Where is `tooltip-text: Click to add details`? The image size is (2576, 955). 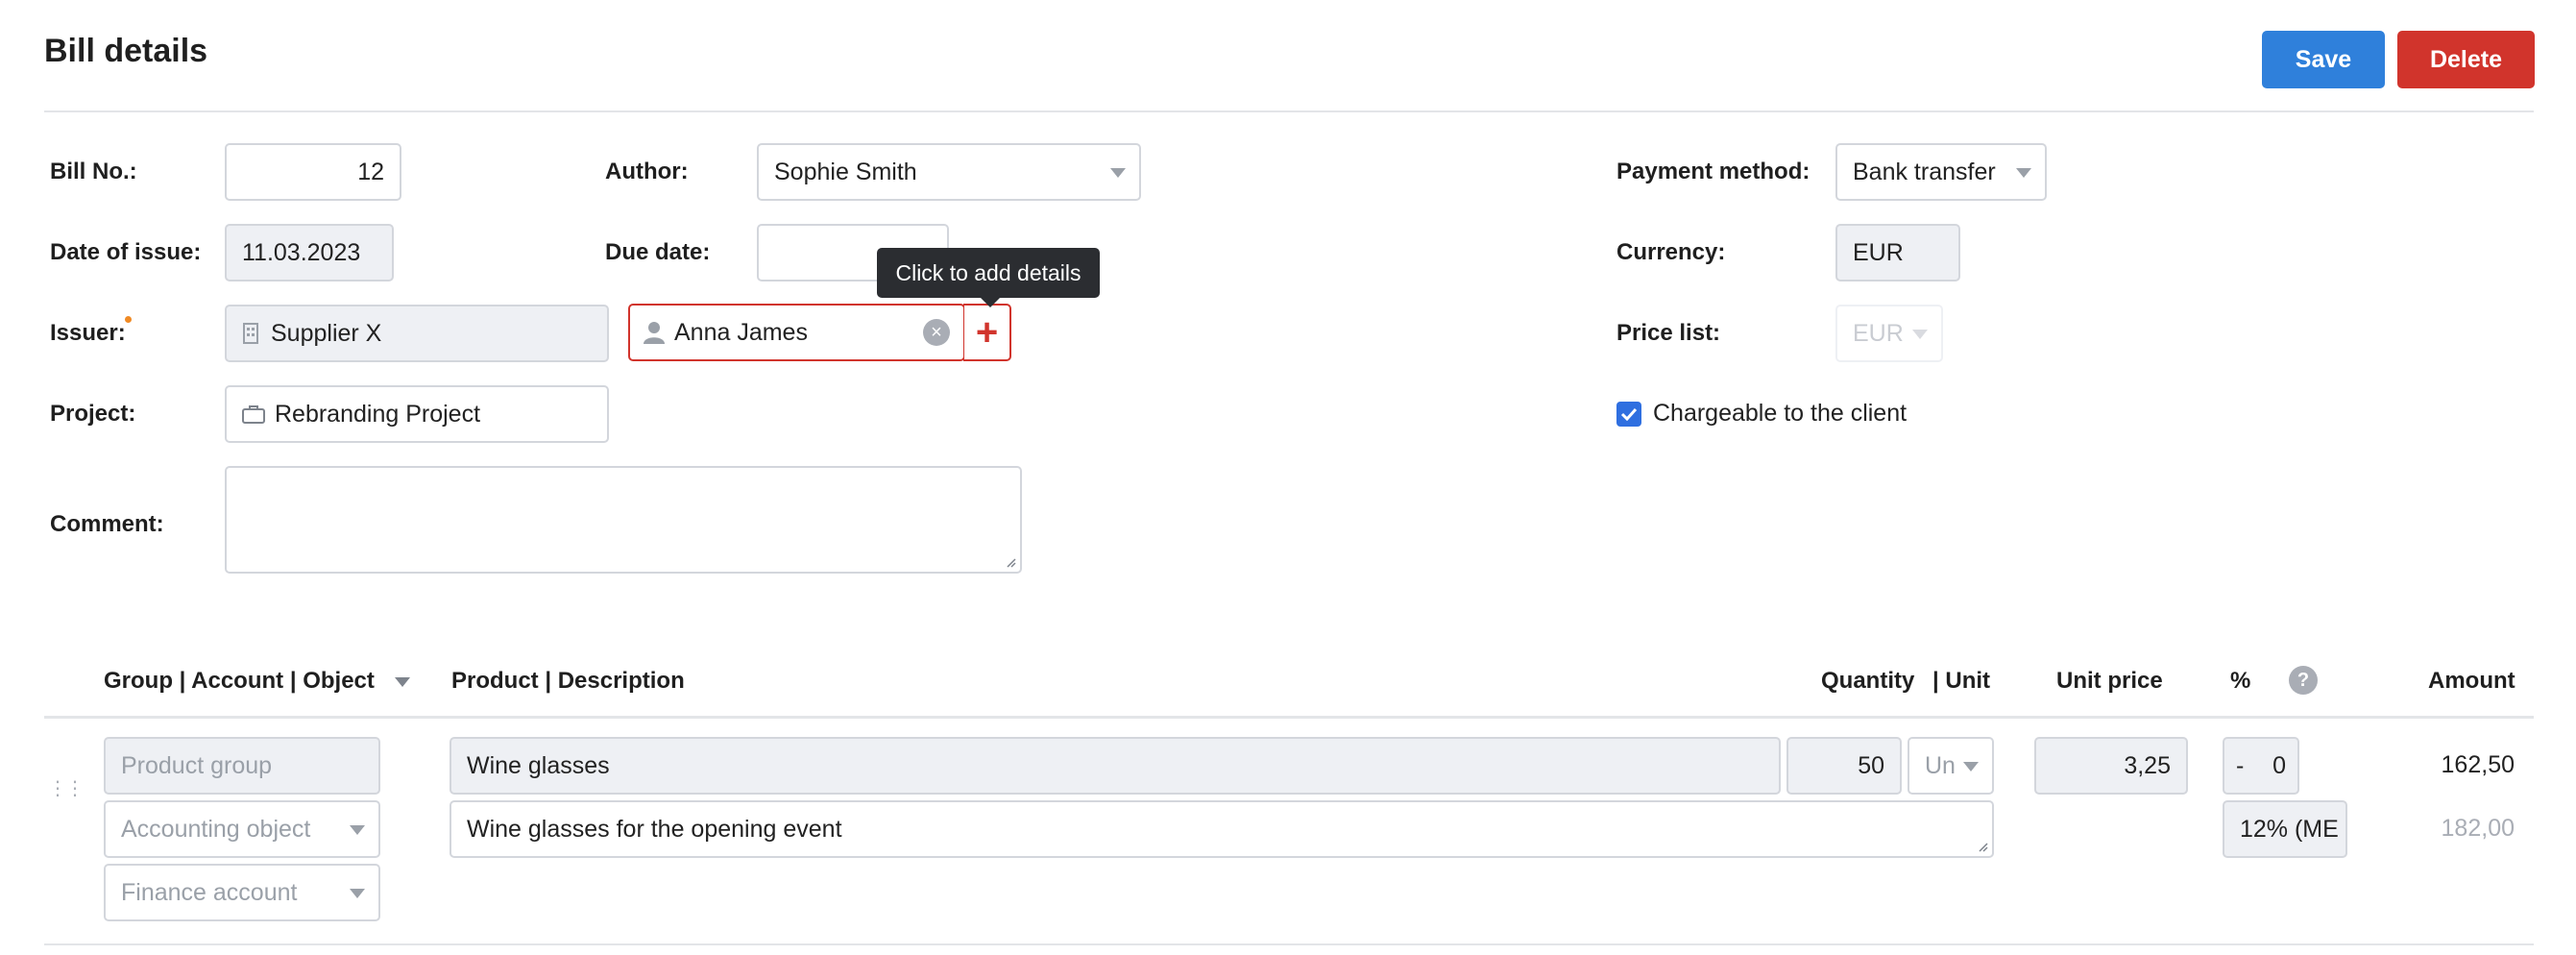
tooltip-text: Click to add details is located at coordinates (988, 272).